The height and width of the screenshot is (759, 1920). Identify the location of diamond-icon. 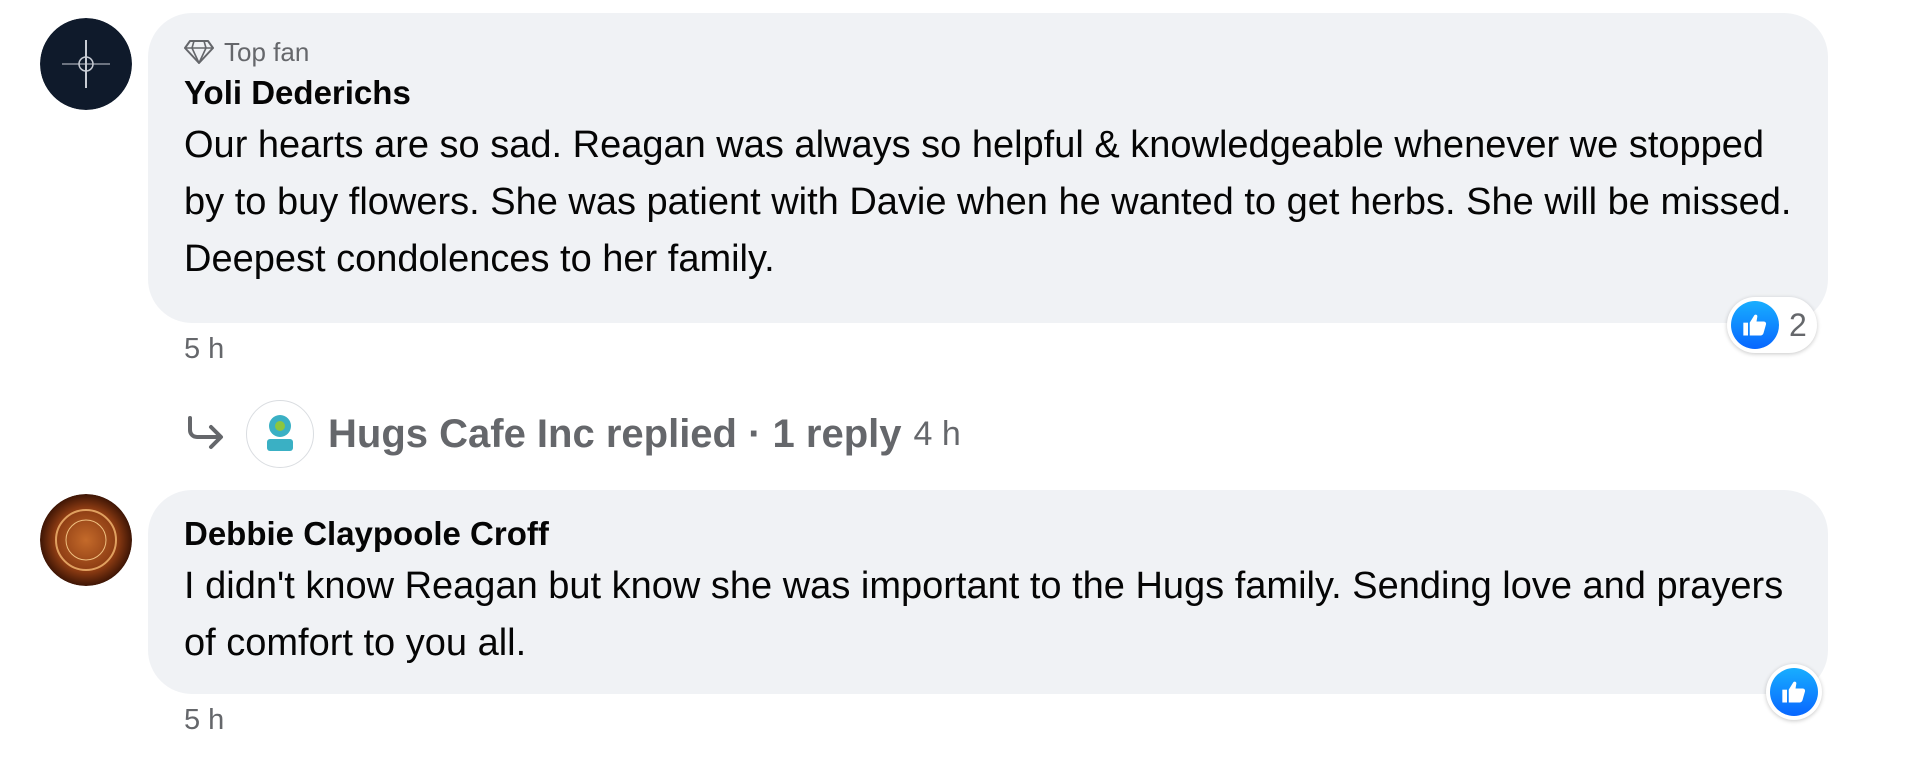
(199, 52).